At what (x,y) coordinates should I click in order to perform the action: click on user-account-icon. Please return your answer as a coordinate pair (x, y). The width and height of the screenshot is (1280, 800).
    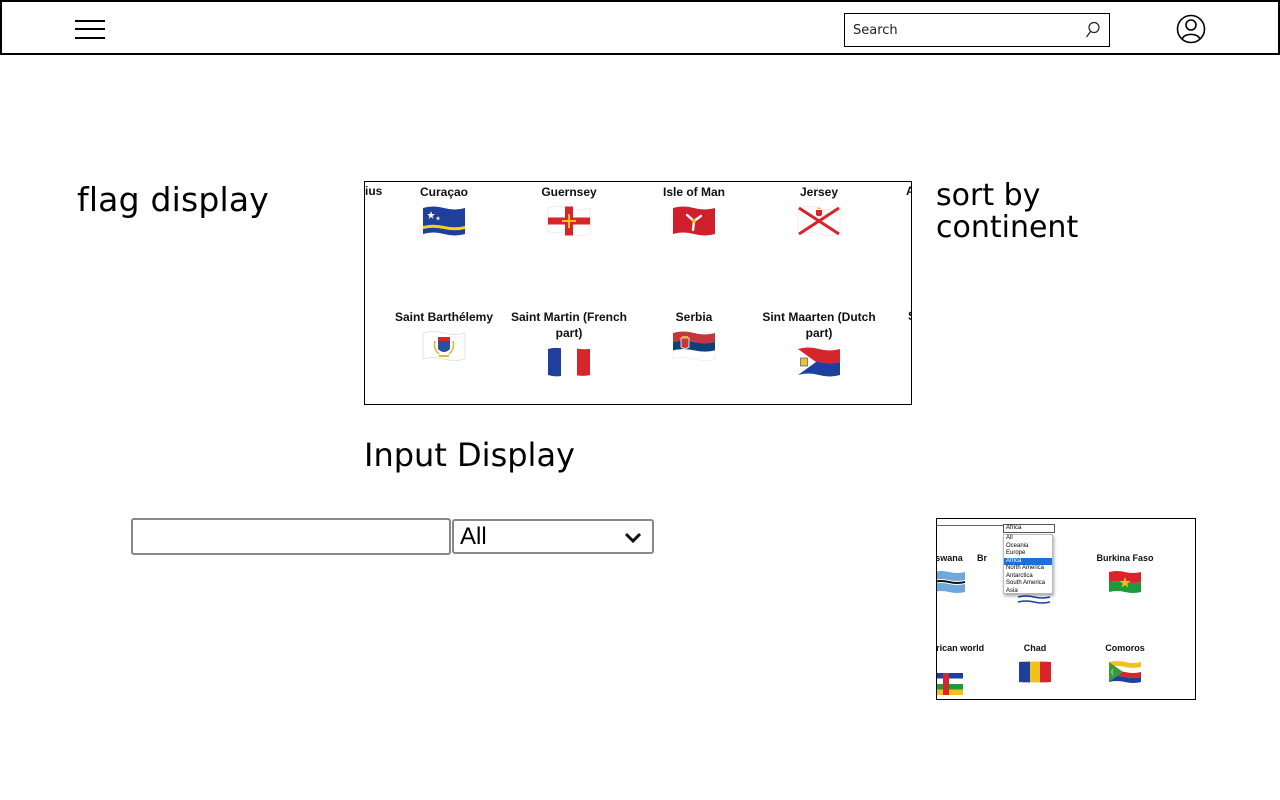
    Looking at the image, I should click on (1191, 29).